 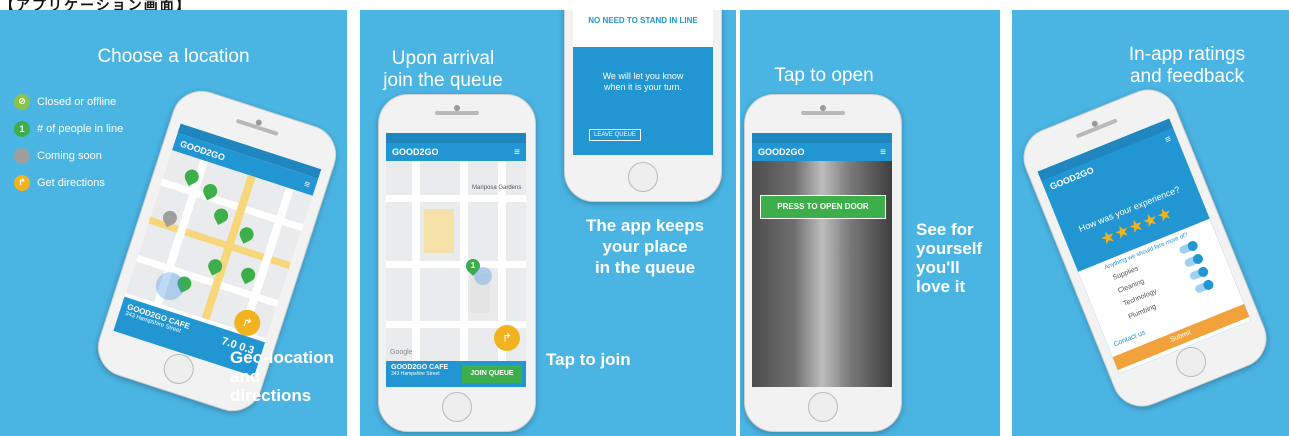 What do you see at coordinates (492, 374) in the screenshot?
I see `join-queue-button: JOIN QUEUE` at bounding box center [492, 374].